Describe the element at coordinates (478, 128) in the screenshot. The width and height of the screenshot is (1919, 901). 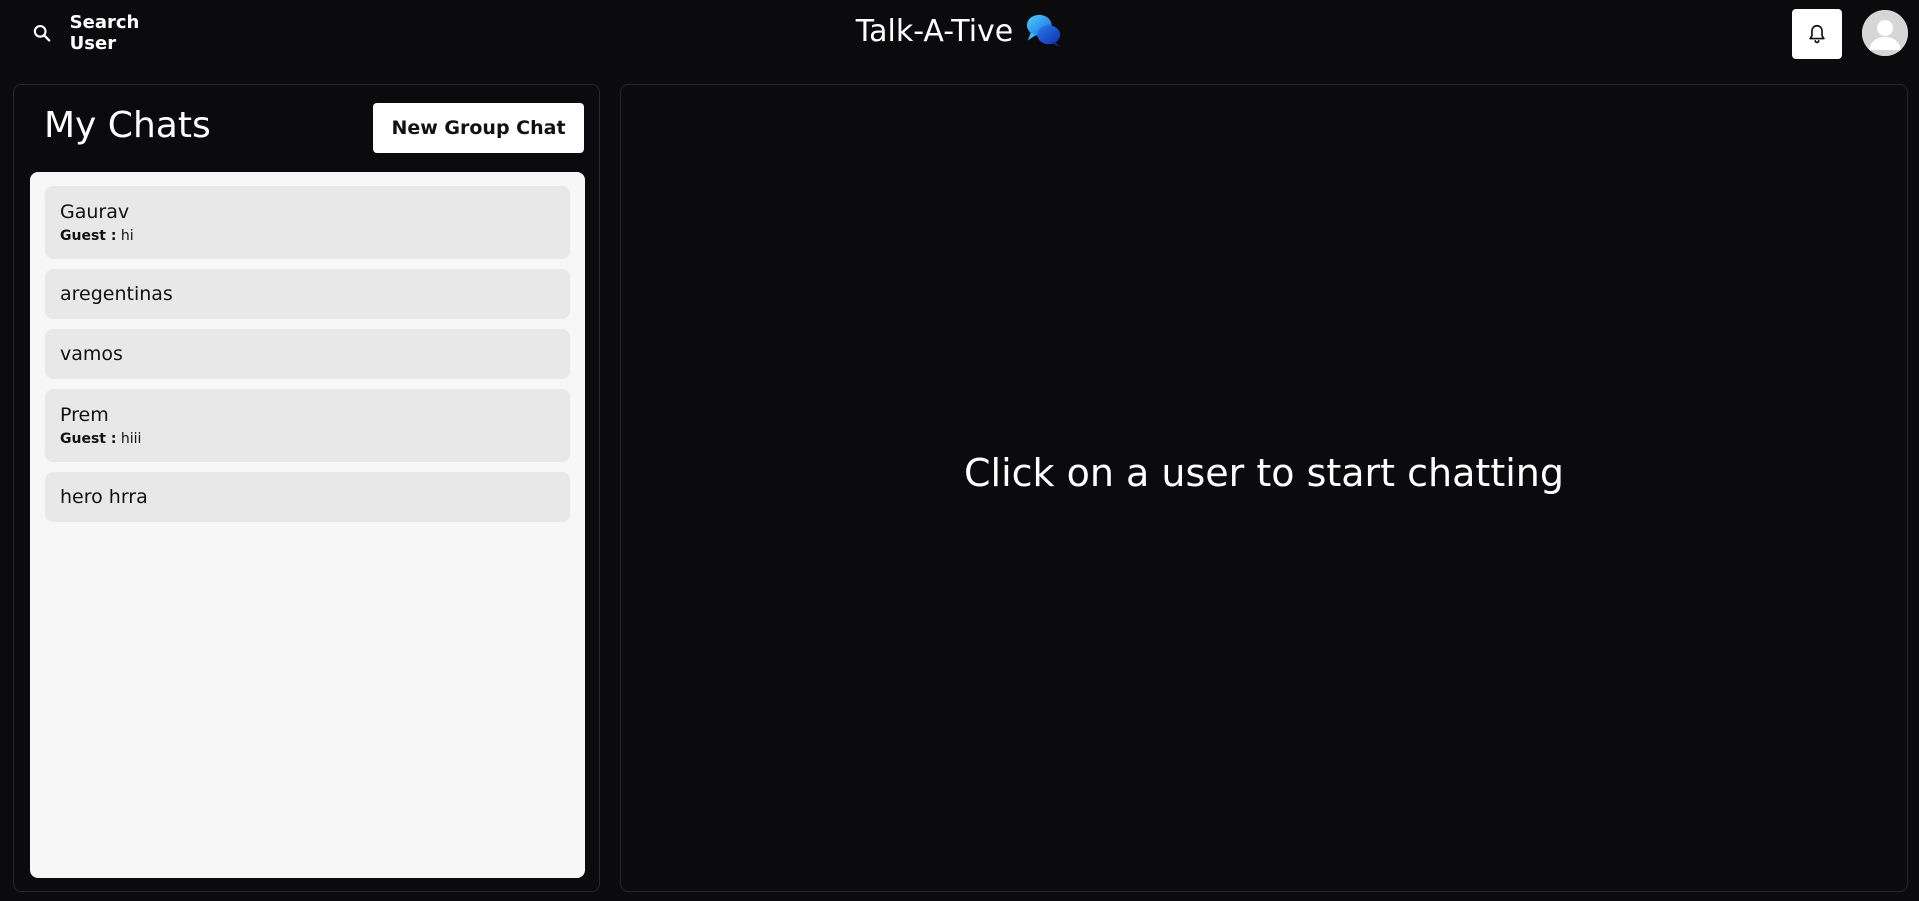
I see `new-group-chat-button: New Group Chat` at that location.